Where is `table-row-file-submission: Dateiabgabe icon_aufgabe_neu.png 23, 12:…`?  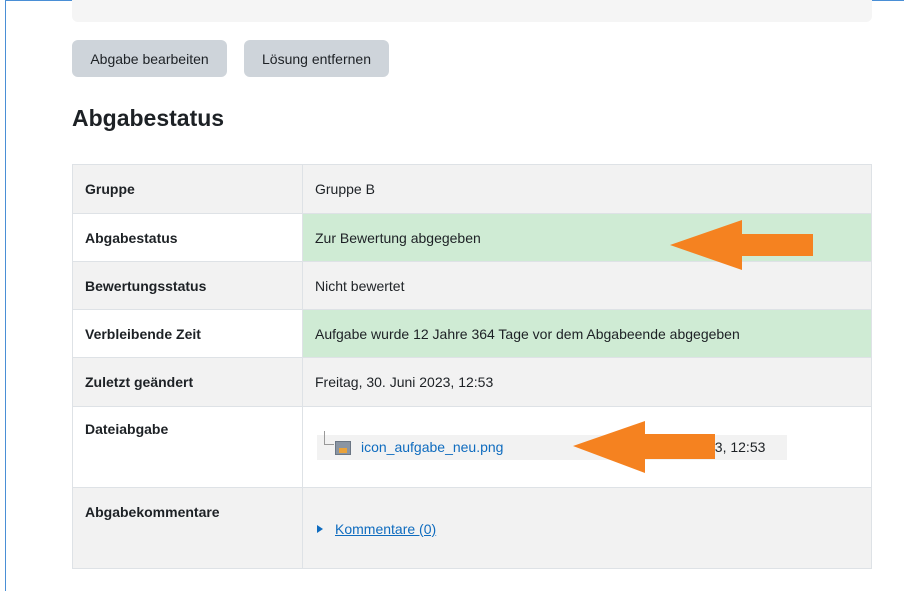
table-row-file-submission: Dateiabgabe icon_aufgabe_neu.png 23, 12:… is located at coordinates (472, 447).